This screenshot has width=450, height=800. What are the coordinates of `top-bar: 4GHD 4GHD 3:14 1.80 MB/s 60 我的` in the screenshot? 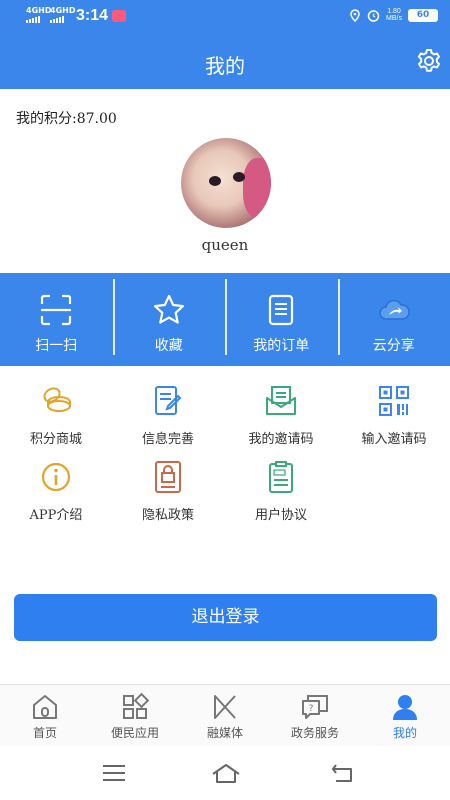 It's located at (225, 44).